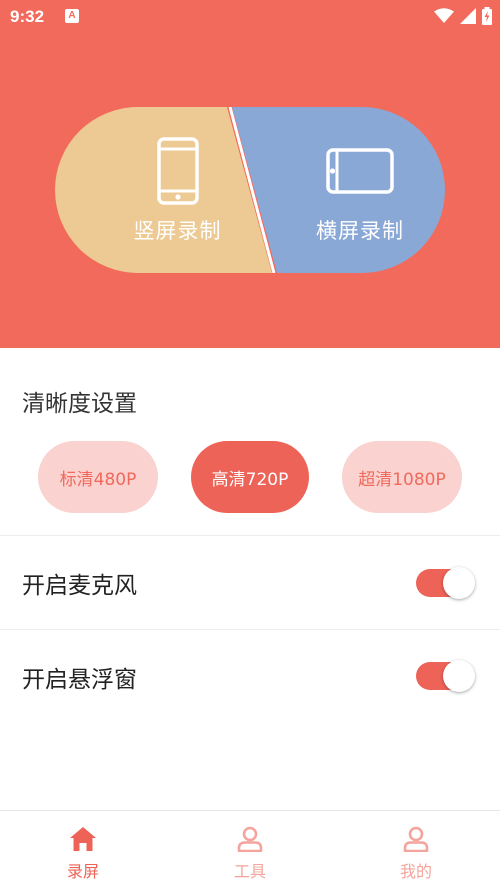 The width and height of the screenshot is (500, 888). What do you see at coordinates (177, 231) in the screenshot?
I see `portrait-record-label: 竖屏录制` at bounding box center [177, 231].